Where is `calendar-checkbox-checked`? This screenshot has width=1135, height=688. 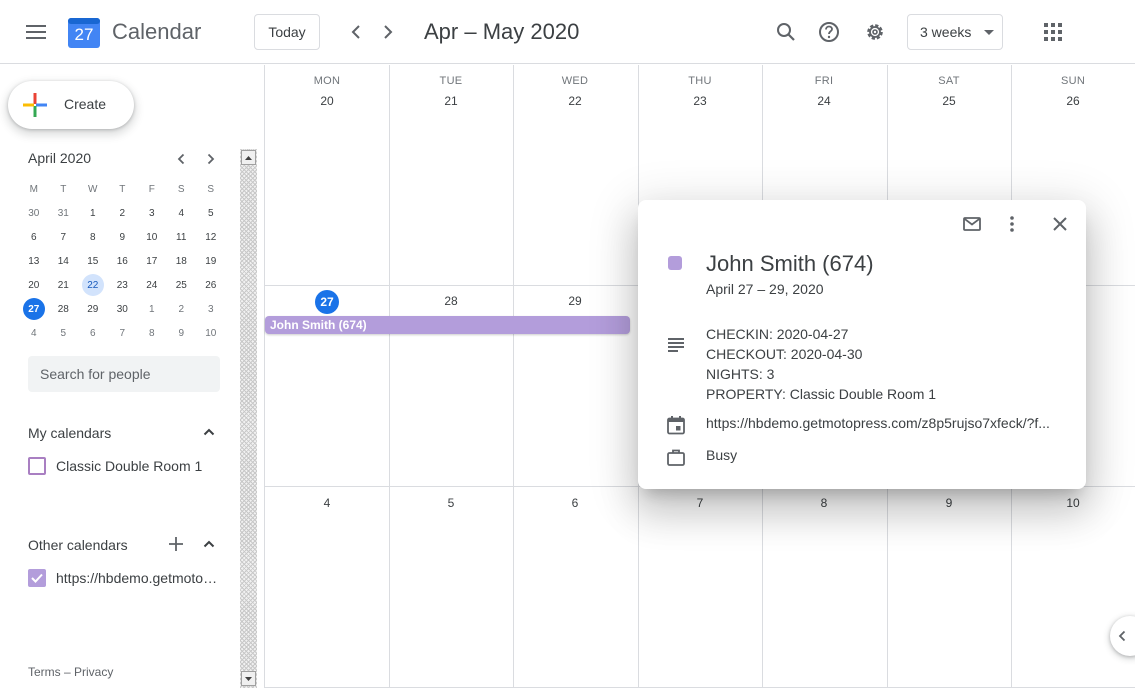
calendar-checkbox-checked is located at coordinates (37, 578).